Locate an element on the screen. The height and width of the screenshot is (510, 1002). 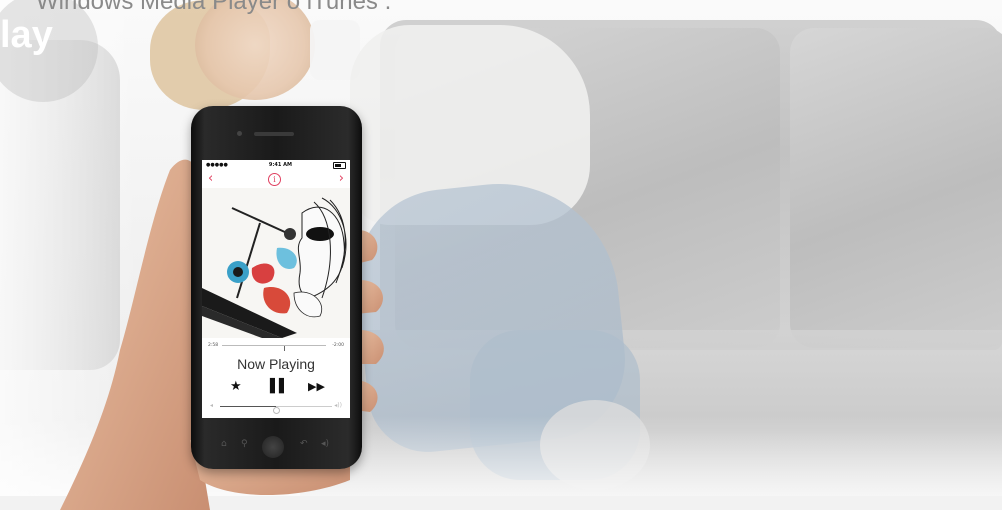
volume-high-icon: ◂)) is located at coordinates (338, 405).